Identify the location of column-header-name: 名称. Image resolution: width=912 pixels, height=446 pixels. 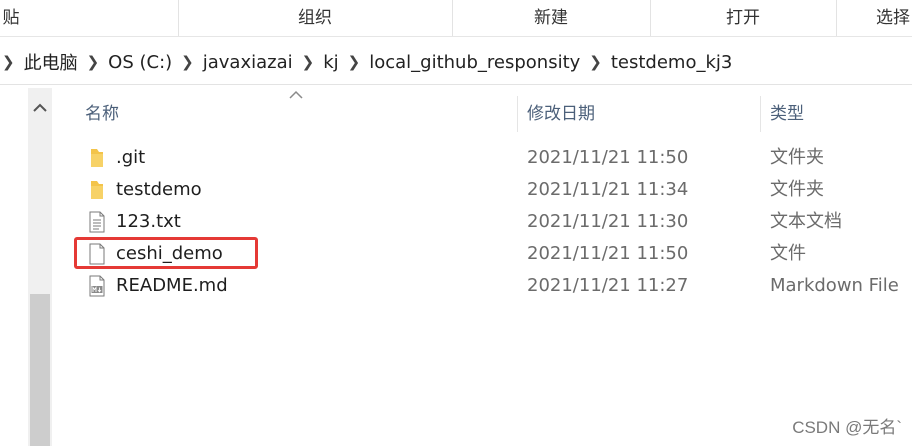
(300, 114).